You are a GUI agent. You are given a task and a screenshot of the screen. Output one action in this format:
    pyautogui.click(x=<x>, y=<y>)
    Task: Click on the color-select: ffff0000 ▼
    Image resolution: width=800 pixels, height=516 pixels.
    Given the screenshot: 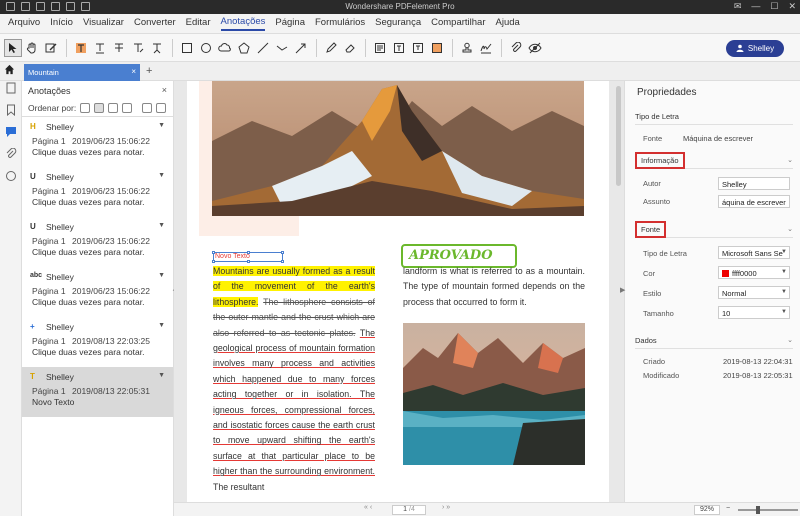 What is the action you would take?
    pyautogui.click(x=754, y=272)
    